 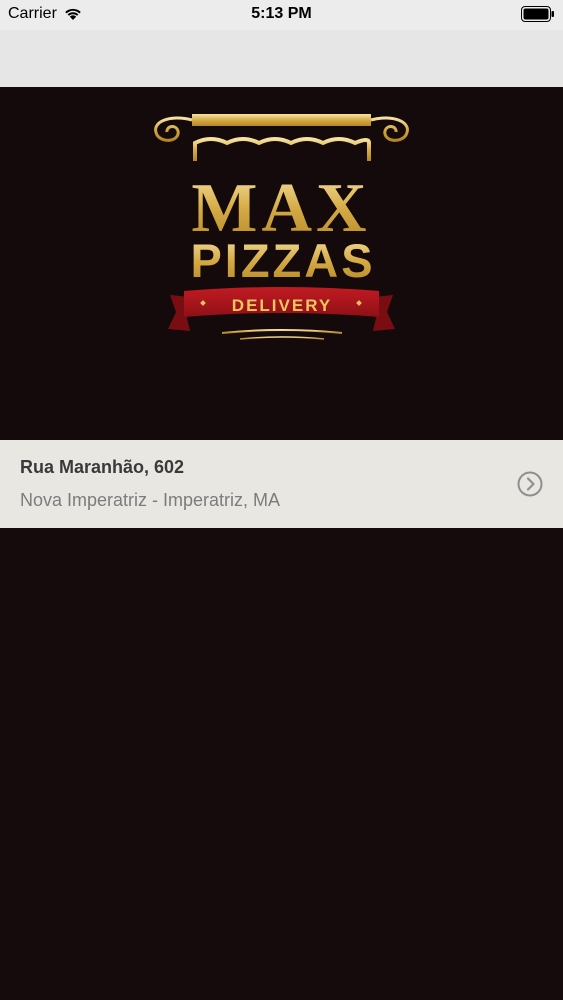 What do you see at coordinates (102, 467) in the screenshot?
I see `address-street: Rua Maranhão, 602` at bounding box center [102, 467].